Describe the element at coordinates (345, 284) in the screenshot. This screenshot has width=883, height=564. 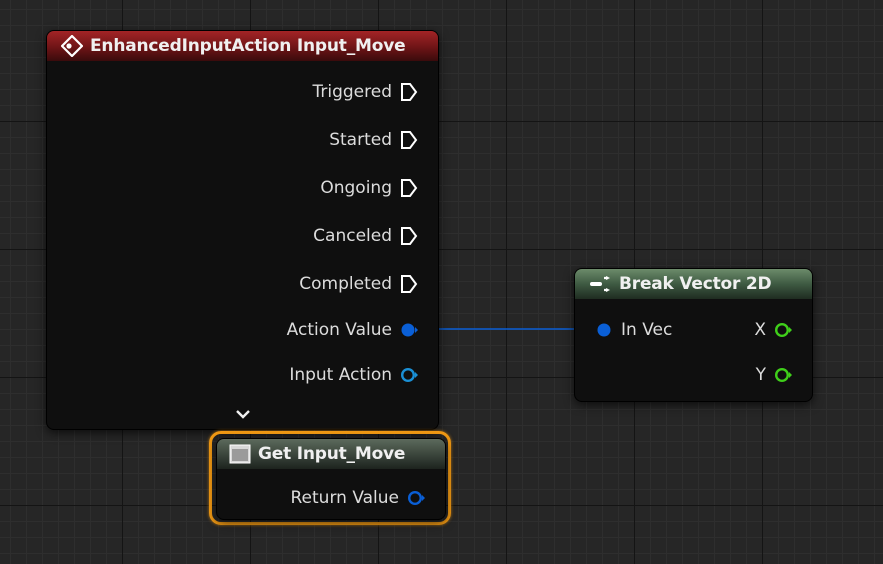
I see `completed-label: Completed` at that location.